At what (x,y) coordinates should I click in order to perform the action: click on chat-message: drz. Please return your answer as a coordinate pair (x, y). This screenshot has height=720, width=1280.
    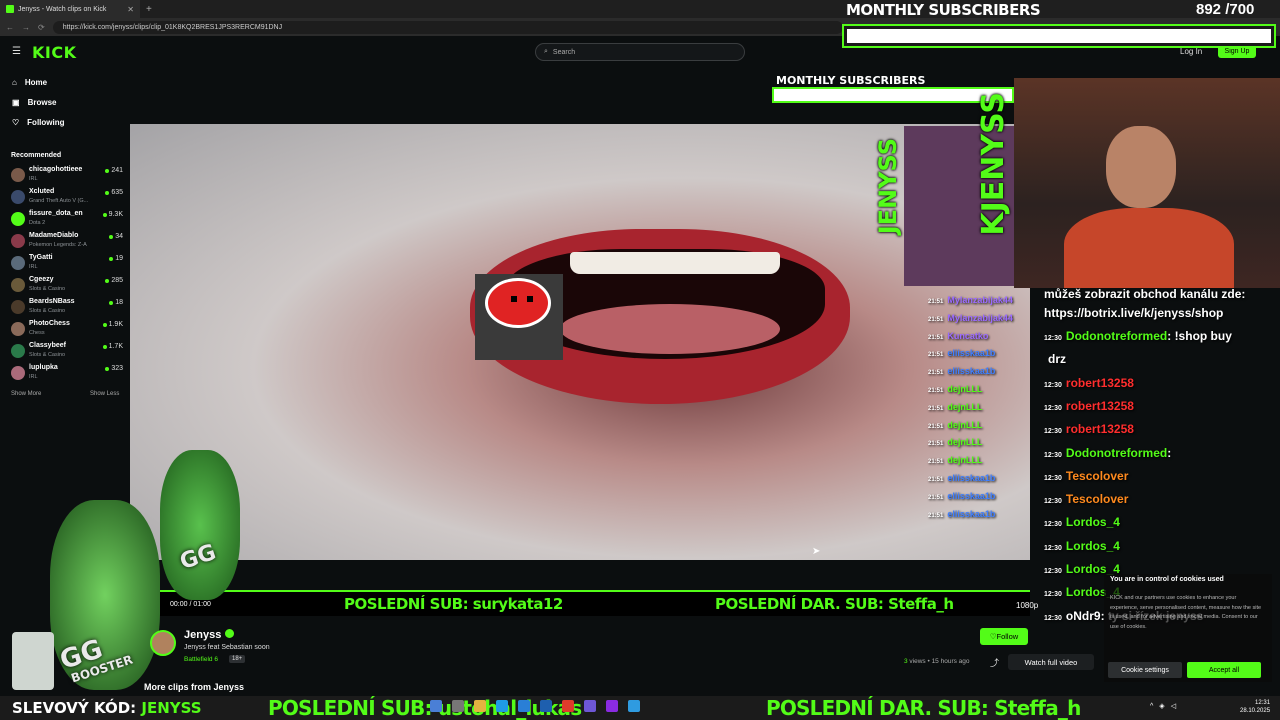
    Looking at the image, I should click on (1055, 359).